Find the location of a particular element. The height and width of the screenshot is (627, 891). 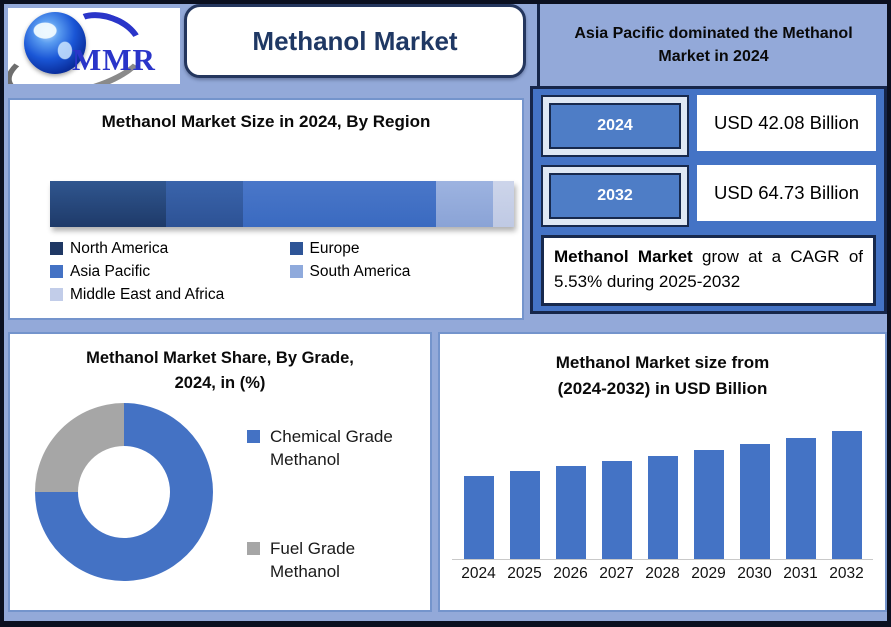

stat-value-2024: USD 42.08 Billion is located at coordinates (786, 122).